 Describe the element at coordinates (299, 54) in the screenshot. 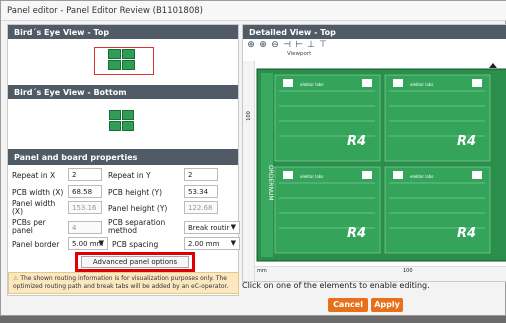

I see `viewport-label: Viewport` at that location.